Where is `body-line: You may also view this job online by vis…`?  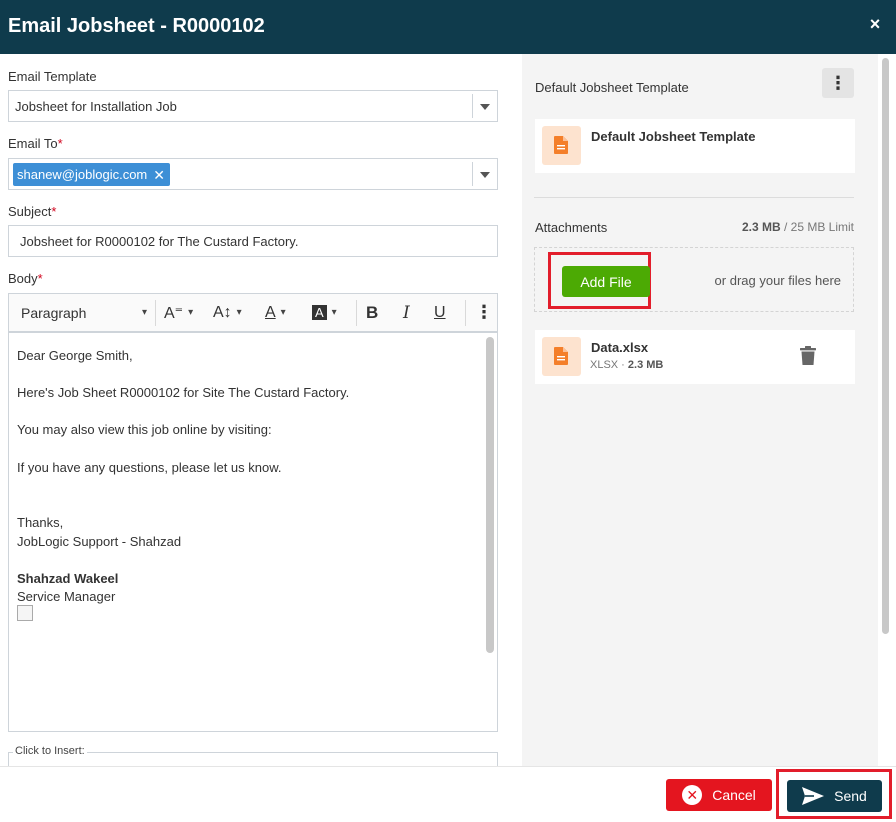 body-line: You may also view this job online by vis… is located at coordinates (144, 429).